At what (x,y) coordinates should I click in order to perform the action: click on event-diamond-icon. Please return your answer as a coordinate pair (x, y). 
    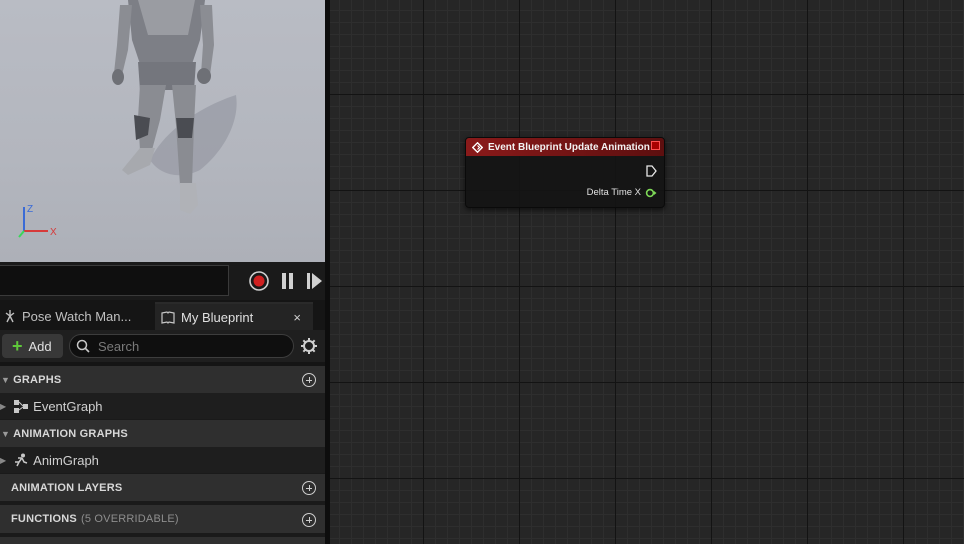
    Looking at the image, I should click on (477, 147).